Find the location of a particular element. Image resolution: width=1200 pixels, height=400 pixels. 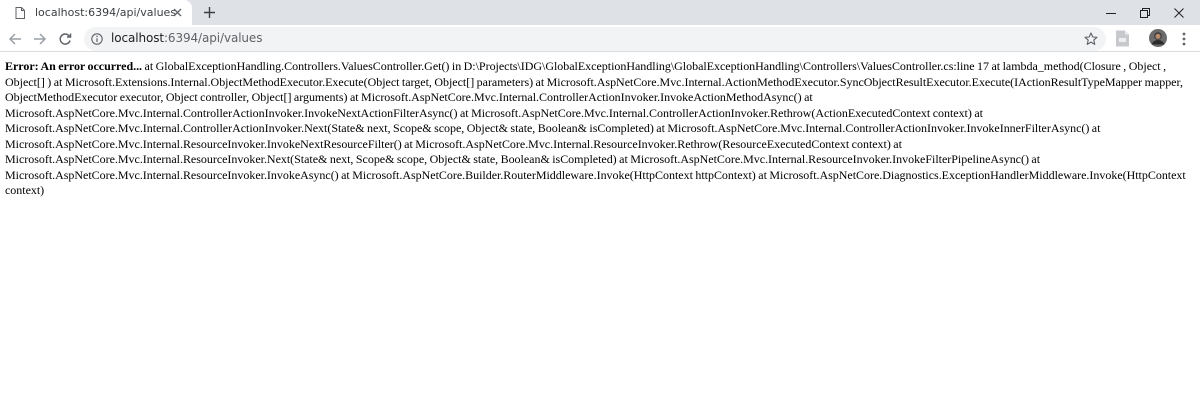

url-text: localhost:6394/api/values is located at coordinates (186, 38).